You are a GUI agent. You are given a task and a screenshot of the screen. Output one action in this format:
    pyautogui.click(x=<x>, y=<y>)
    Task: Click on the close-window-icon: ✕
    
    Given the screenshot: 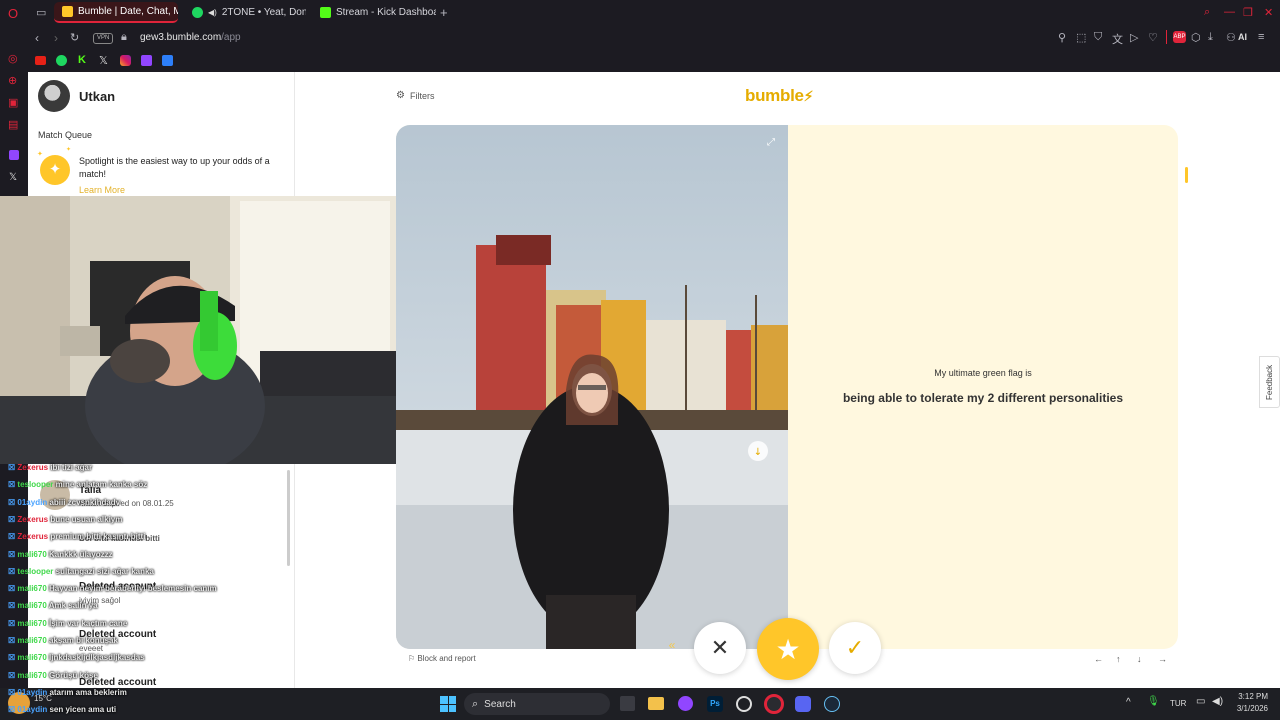 What is the action you would take?
    pyautogui.click(x=1268, y=12)
    